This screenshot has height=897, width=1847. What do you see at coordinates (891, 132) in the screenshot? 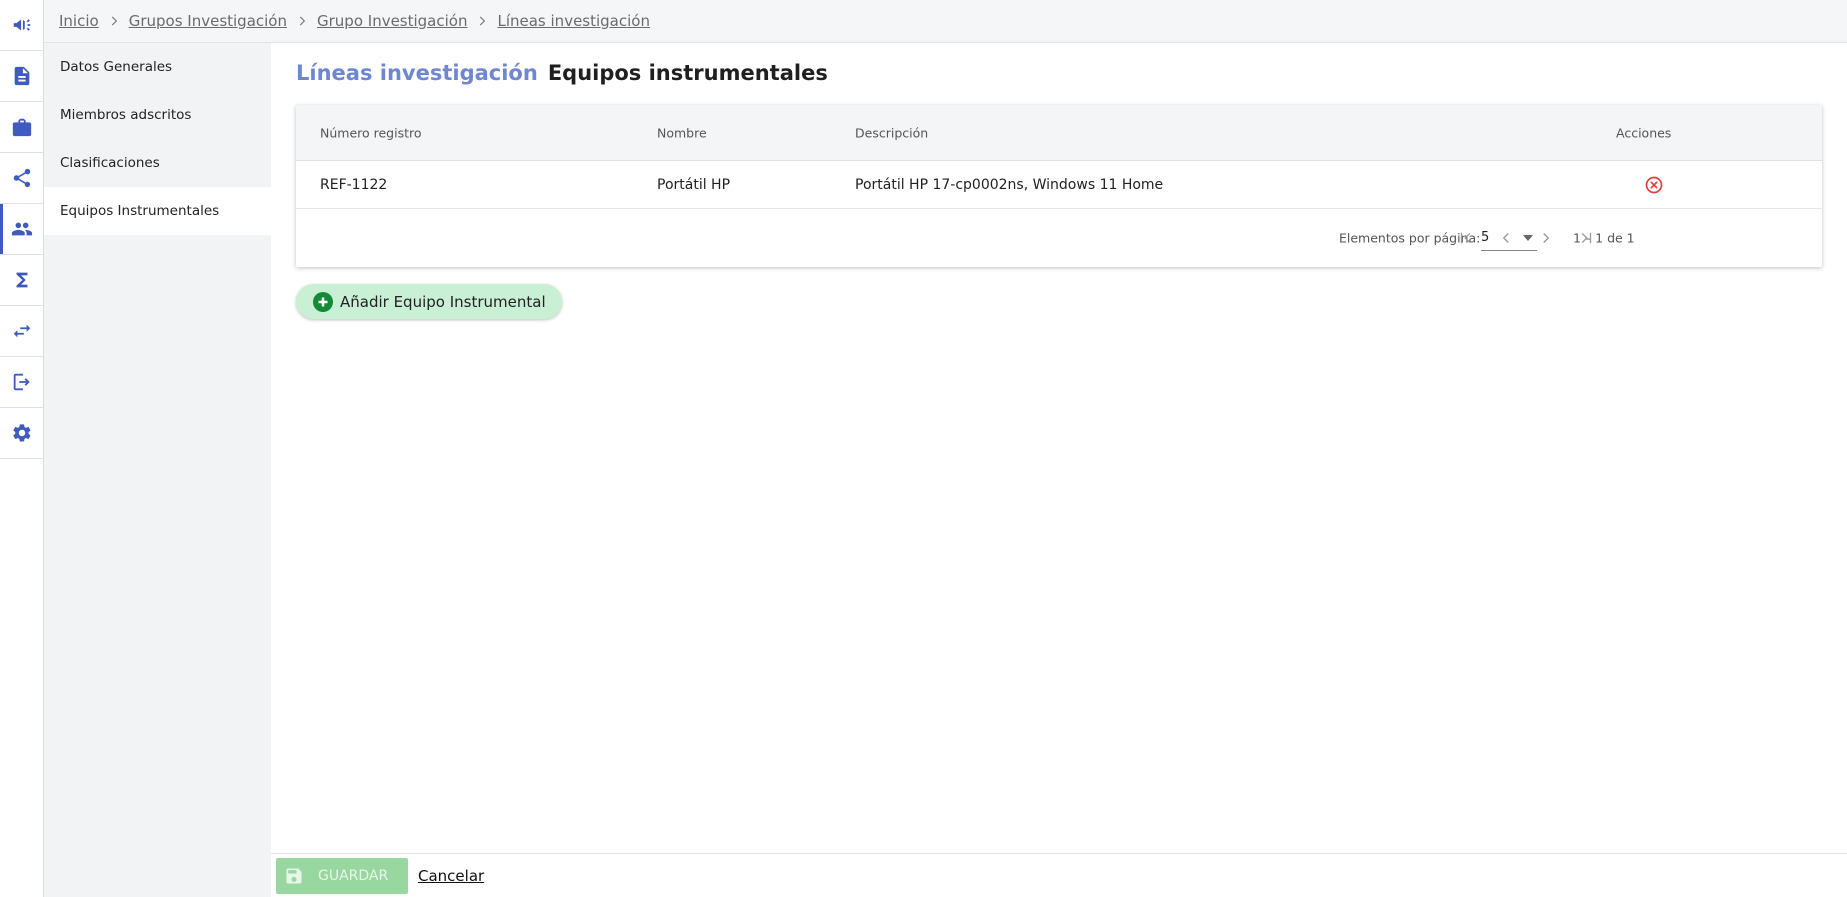
I see `header-descripcion: Descripción` at bounding box center [891, 132].